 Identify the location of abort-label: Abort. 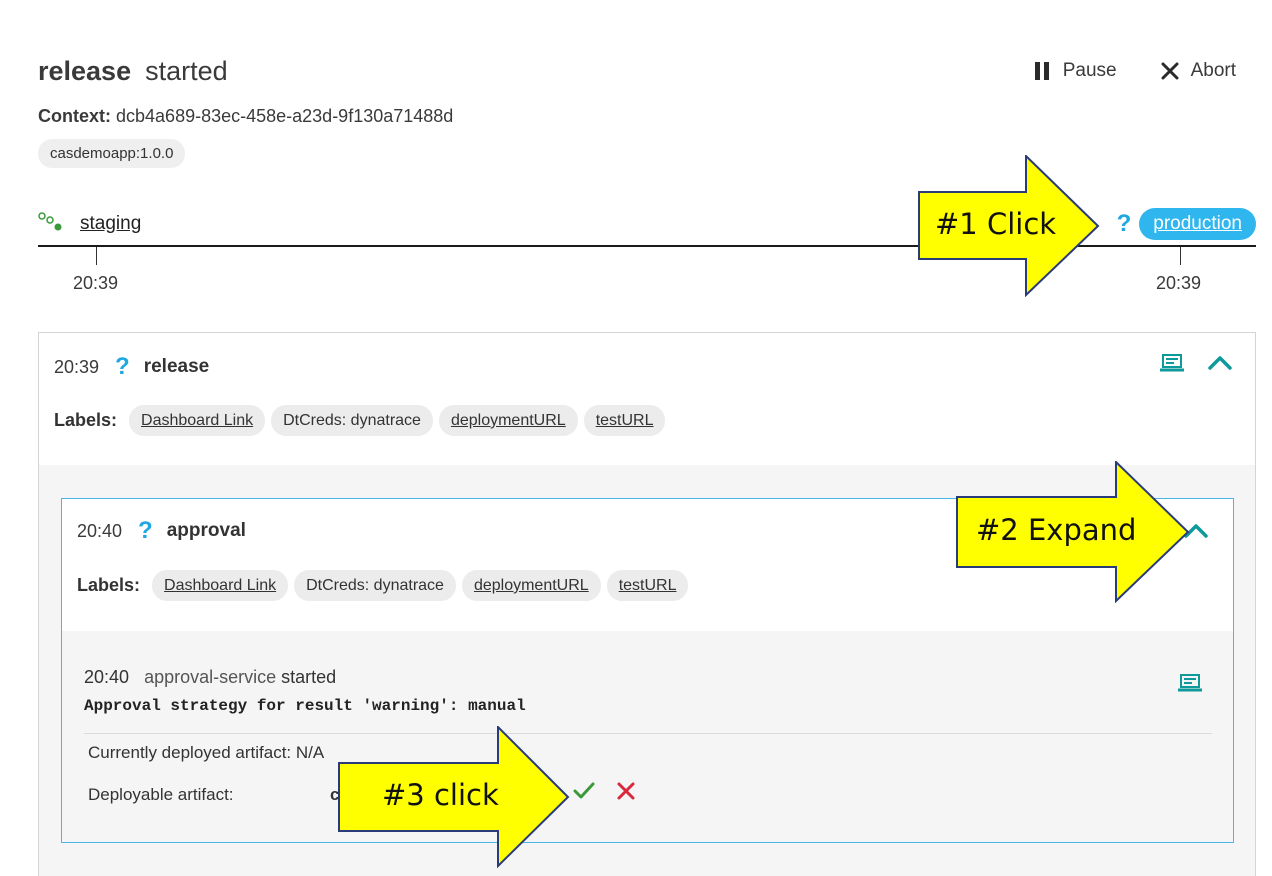
(1213, 70).